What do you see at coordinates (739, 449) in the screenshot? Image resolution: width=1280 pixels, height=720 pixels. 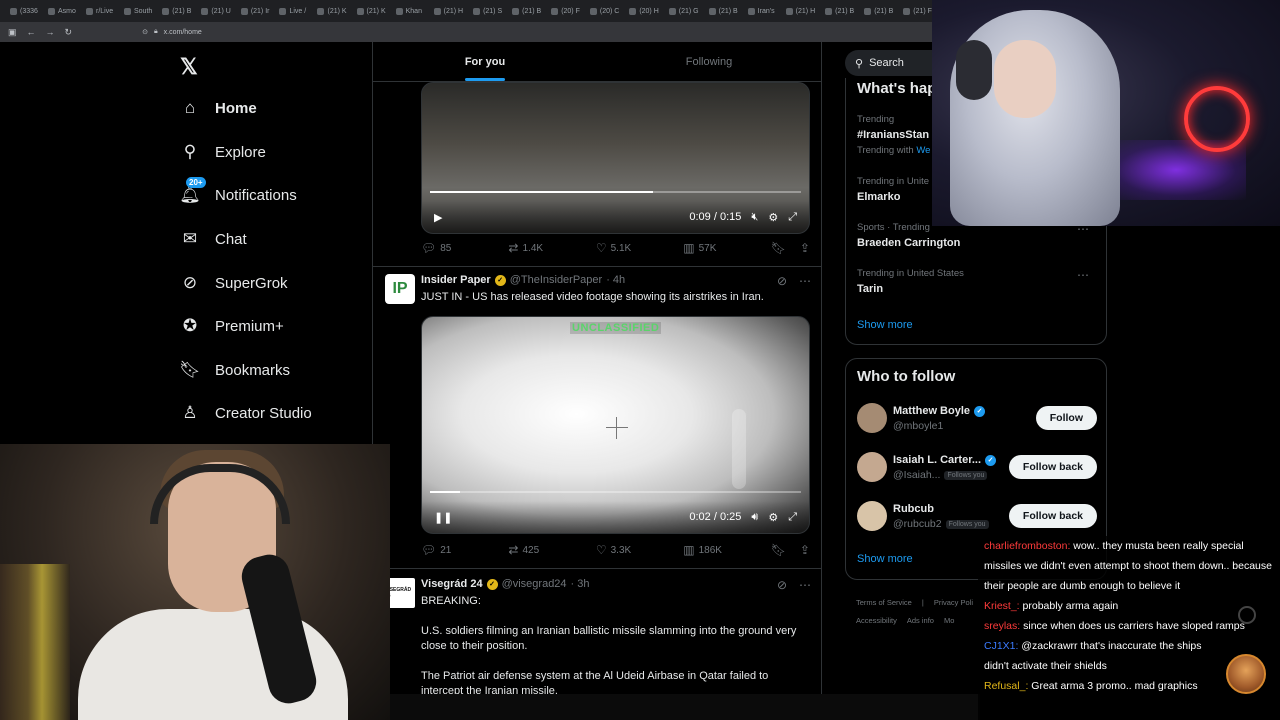 I see `volume-slider` at bounding box center [739, 449].